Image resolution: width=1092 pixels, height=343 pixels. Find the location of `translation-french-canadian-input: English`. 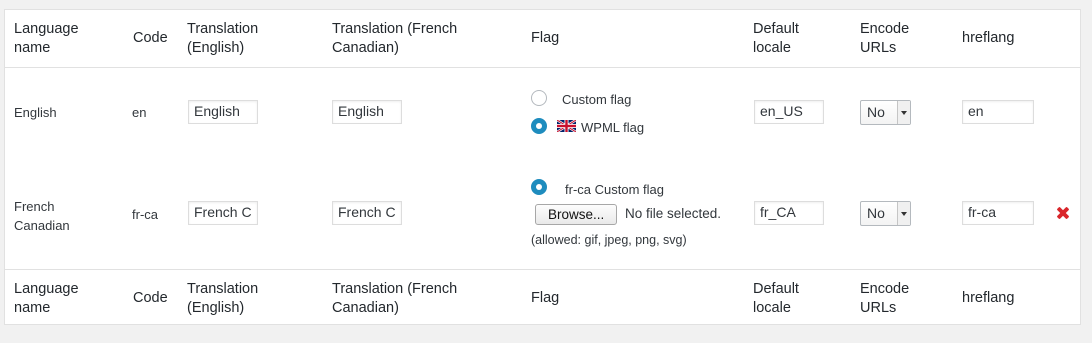

translation-french-canadian-input: English is located at coordinates (367, 112).